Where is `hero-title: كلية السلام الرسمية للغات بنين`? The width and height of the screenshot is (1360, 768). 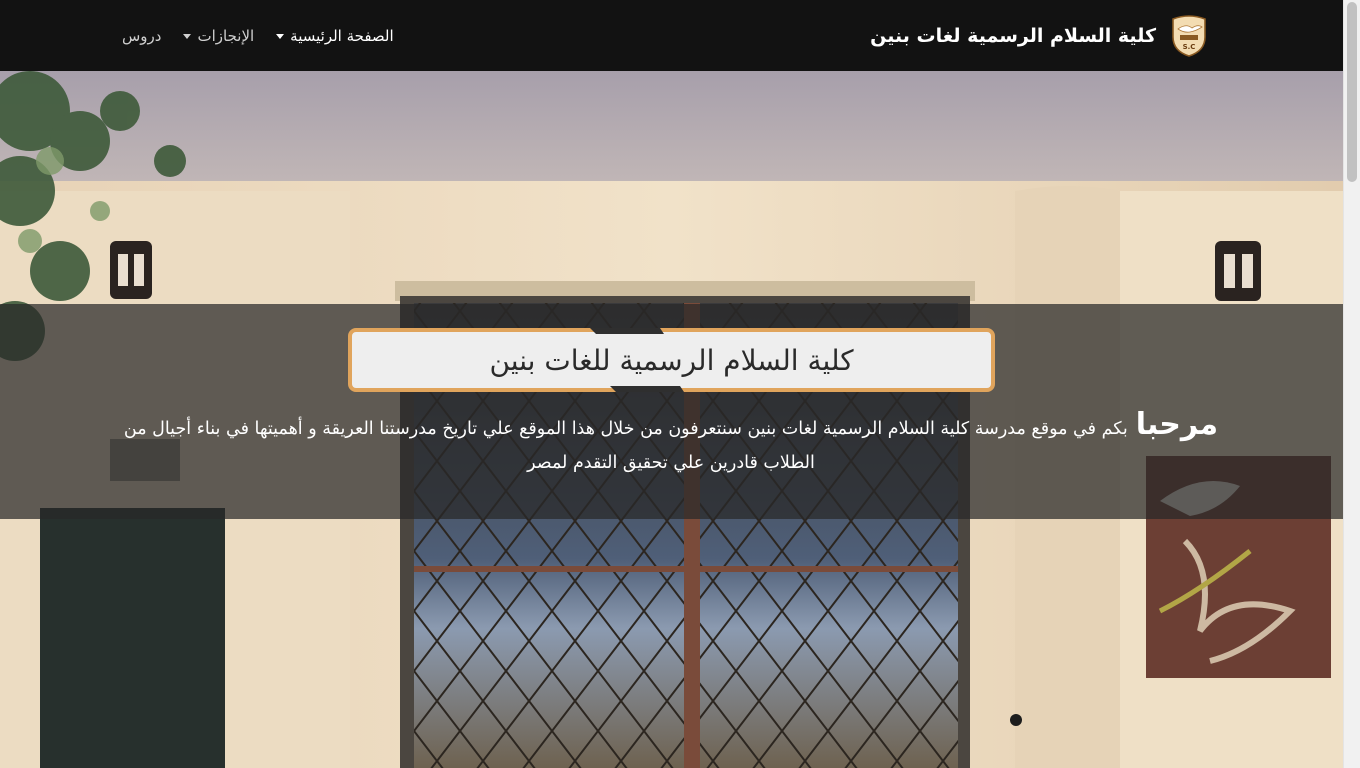
hero-title: كلية السلام الرسمية للغات بنين is located at coordinates (671, 360).